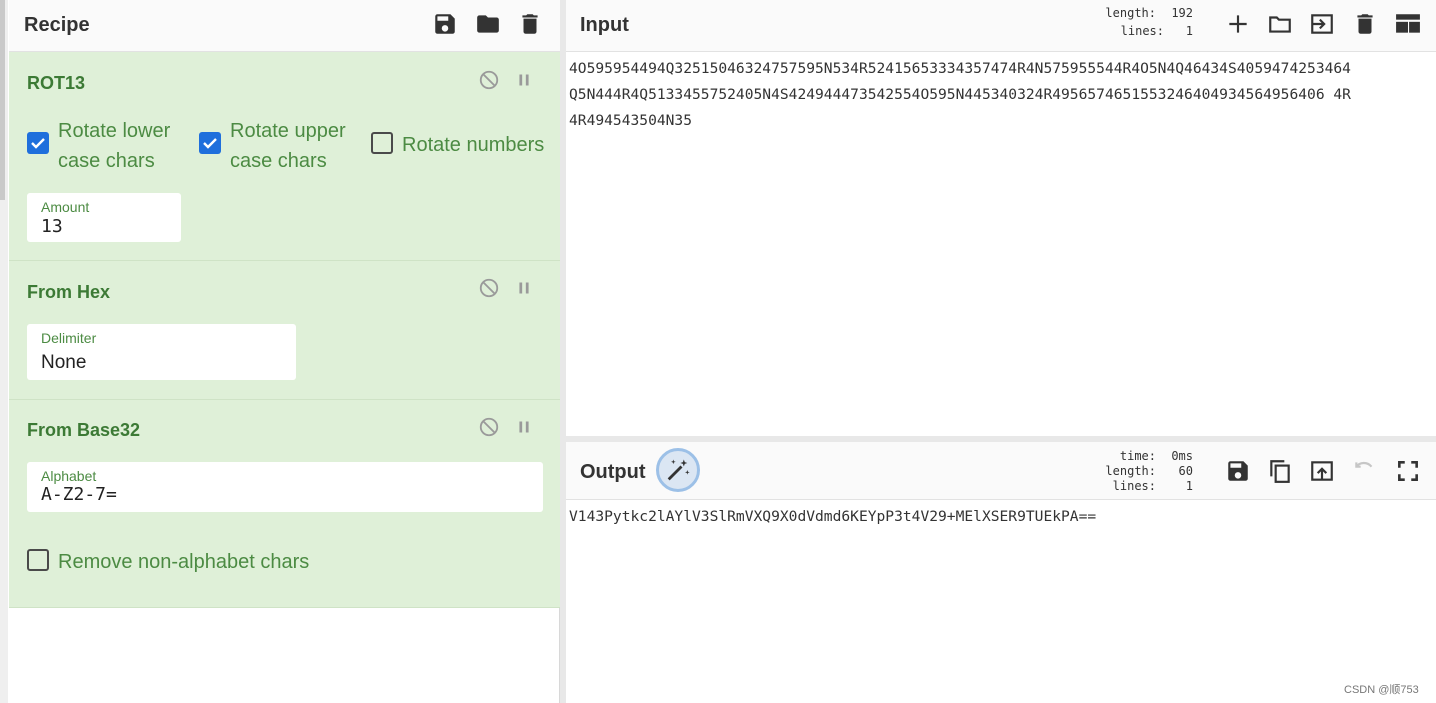 Image resolution: width=1436 pixels, height=703 pixels. Describe the element at coordinates (38, 560) in the screenshot. I see `remove-non-alphabet-checkbox` at that location.